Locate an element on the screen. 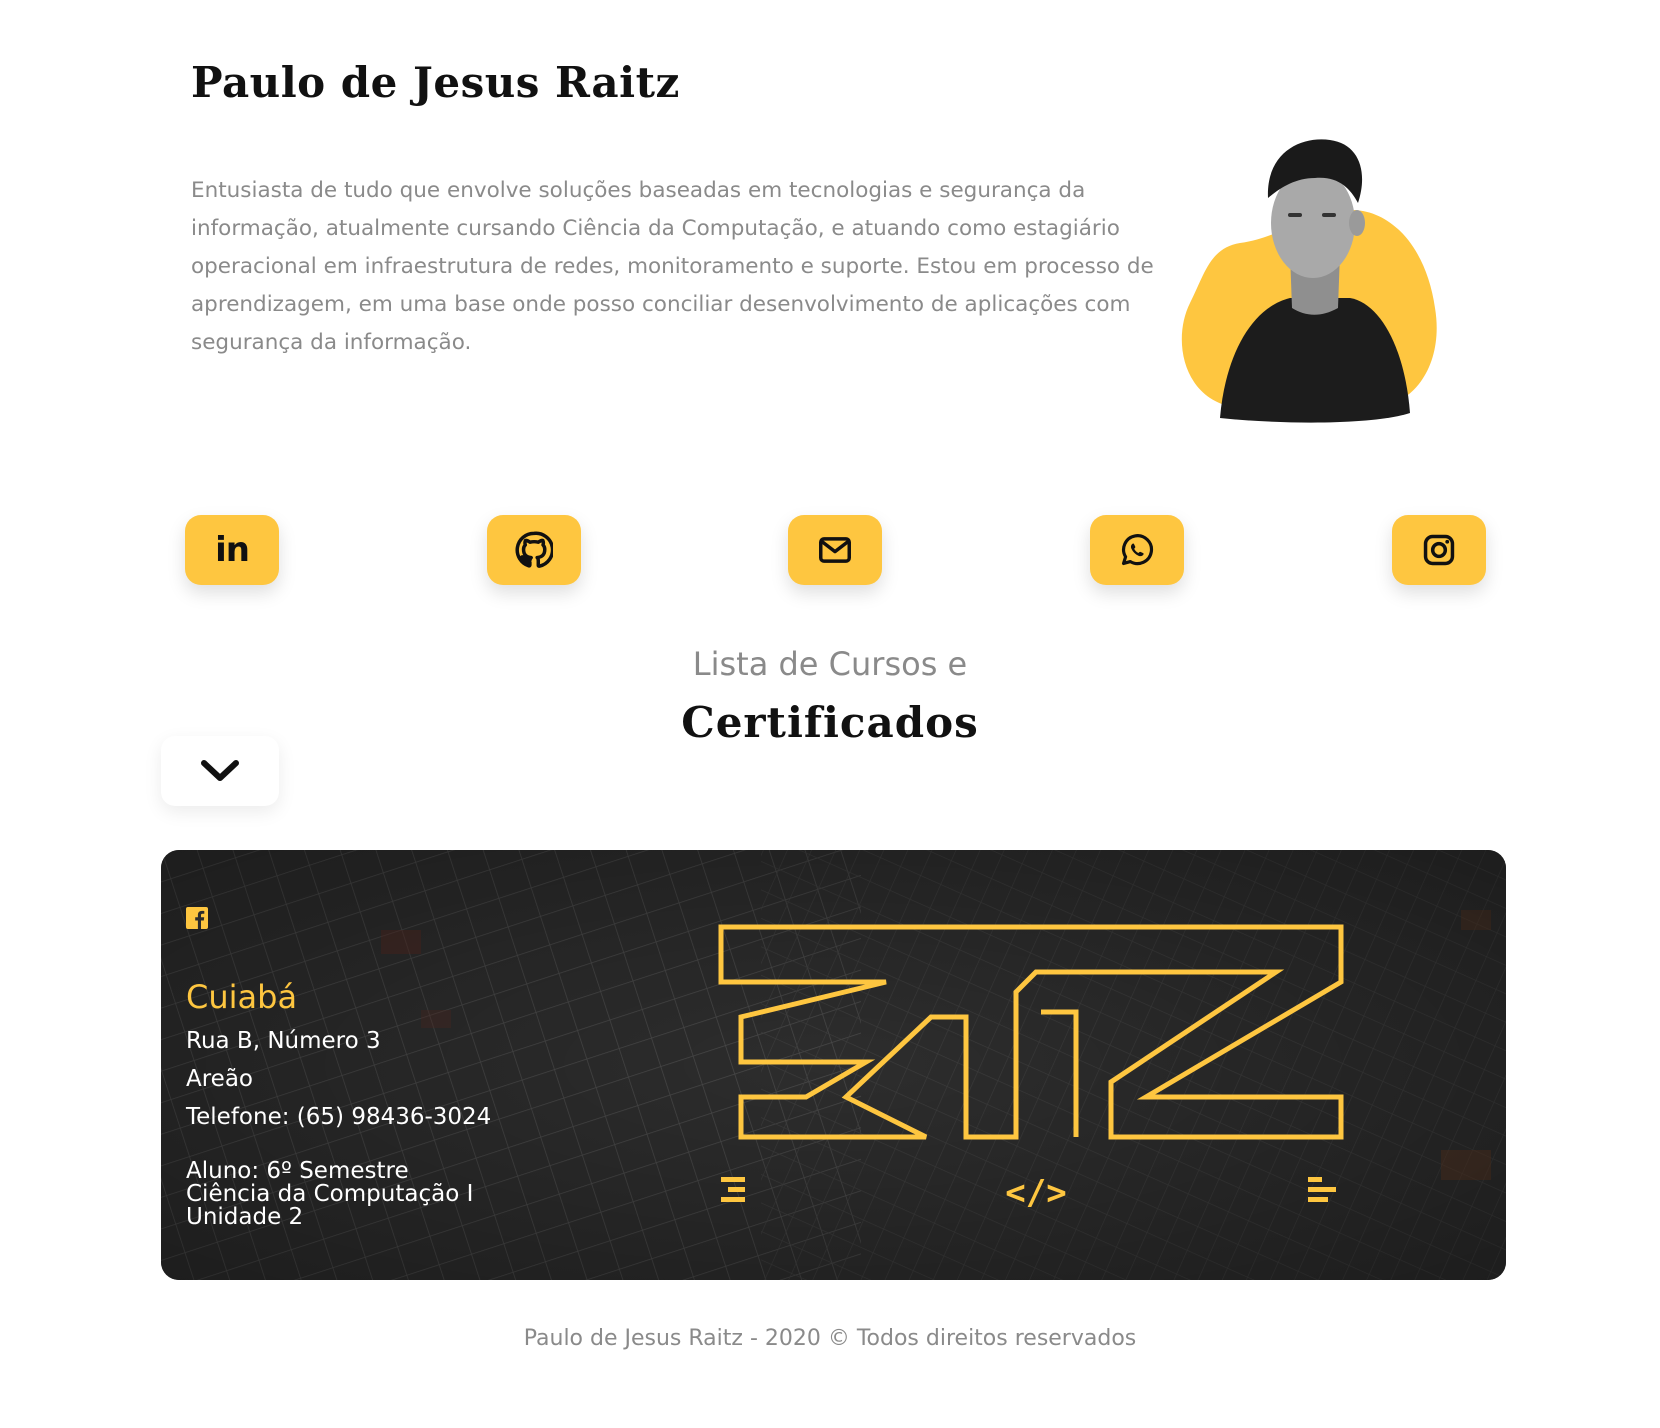 This screenshot has width=1660, height=1428. instagram-button is located at coordinates (1439, 550).